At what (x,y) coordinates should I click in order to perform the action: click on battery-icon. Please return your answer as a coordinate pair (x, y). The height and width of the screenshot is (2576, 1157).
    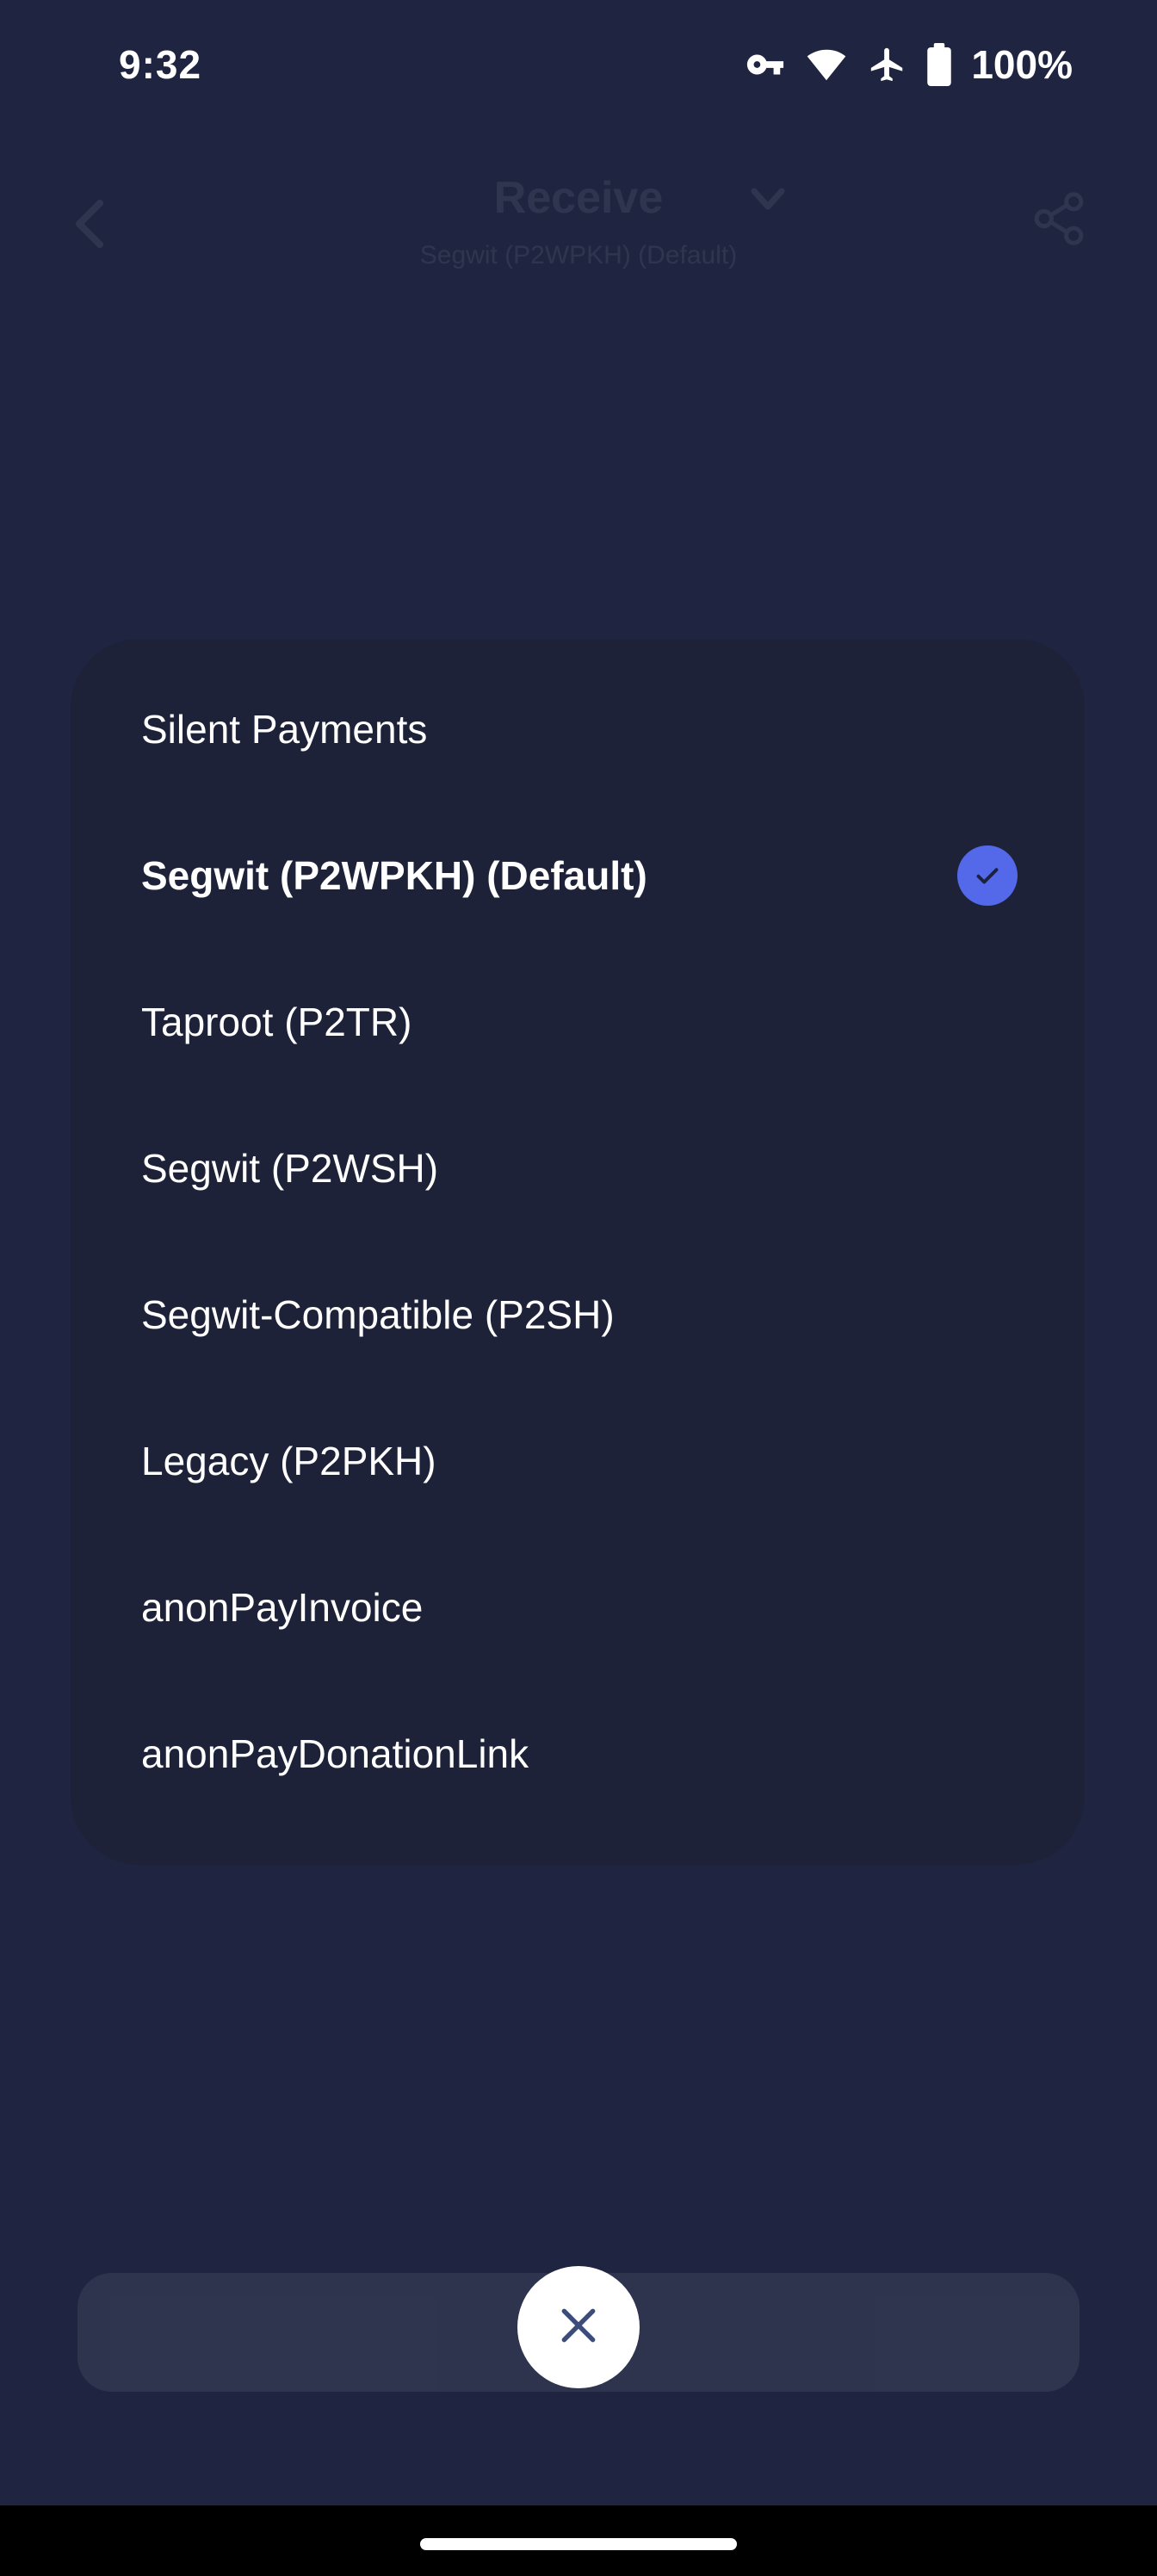
    Looking at the image, I should click on (939, 64).